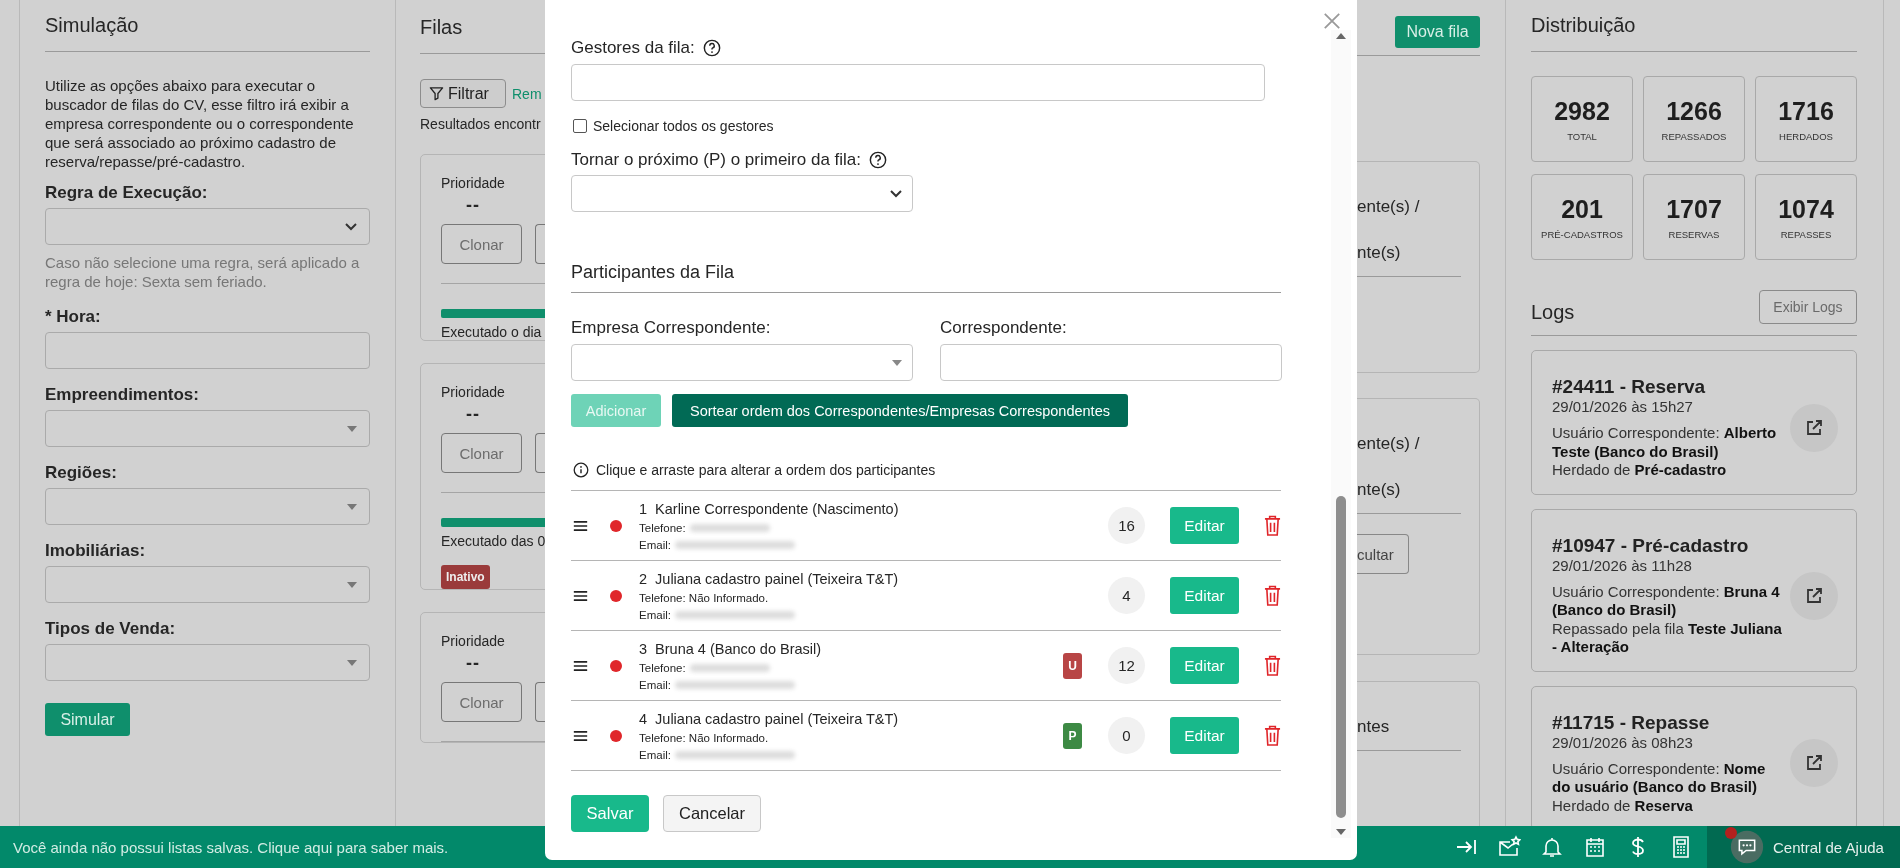 This screenshot has height=868, width=1900. What do you see at coordinates (926, 596) in the screenshot?
I see `participant-row: 2 Juliana cadastro painel (Teixeira T&T) Telefone: Não Informado. Email: 4 Editar` at bounding box center [926, 596].